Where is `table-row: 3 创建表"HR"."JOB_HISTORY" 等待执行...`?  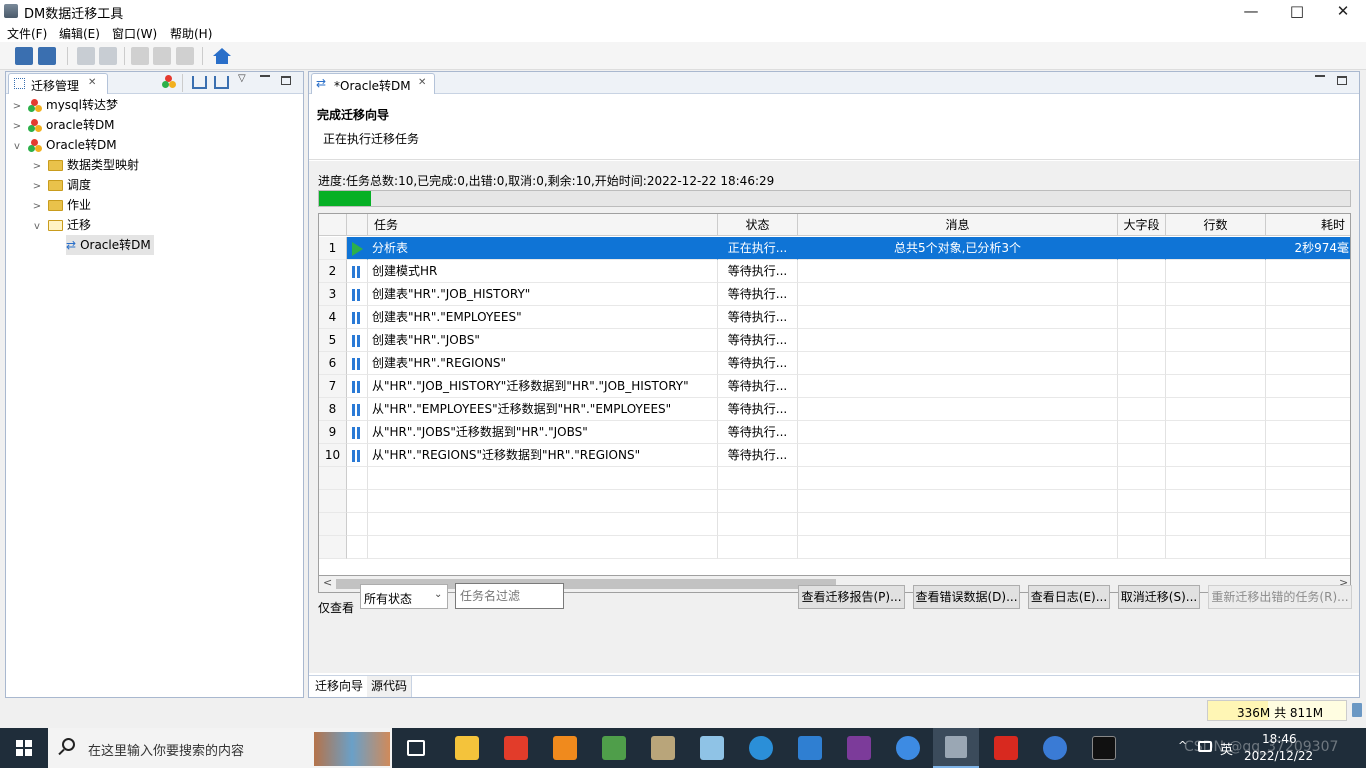 table-row: 3 创建表"HR"."JOB_HISTORY" 等待执行... is located at coordinates (834, 294).